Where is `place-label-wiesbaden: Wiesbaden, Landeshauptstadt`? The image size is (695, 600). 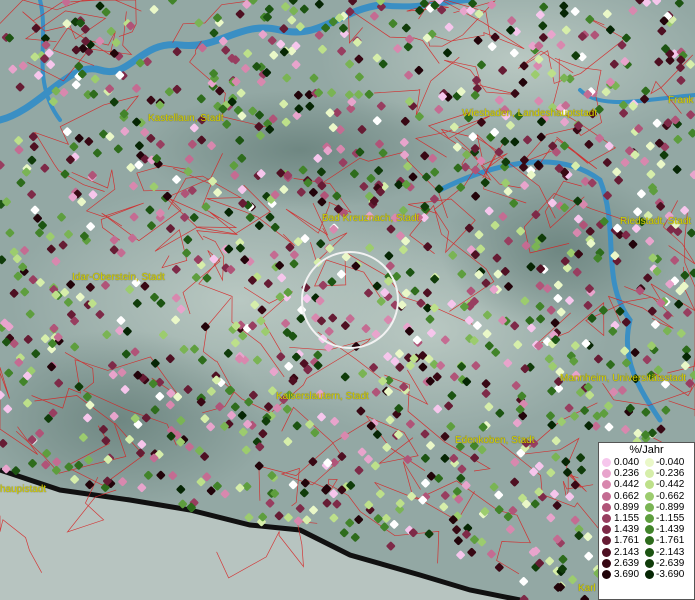
place-label-wiesbaden: Wiesbaden, Landeshauptstadt is located at coordinates (530, 113).